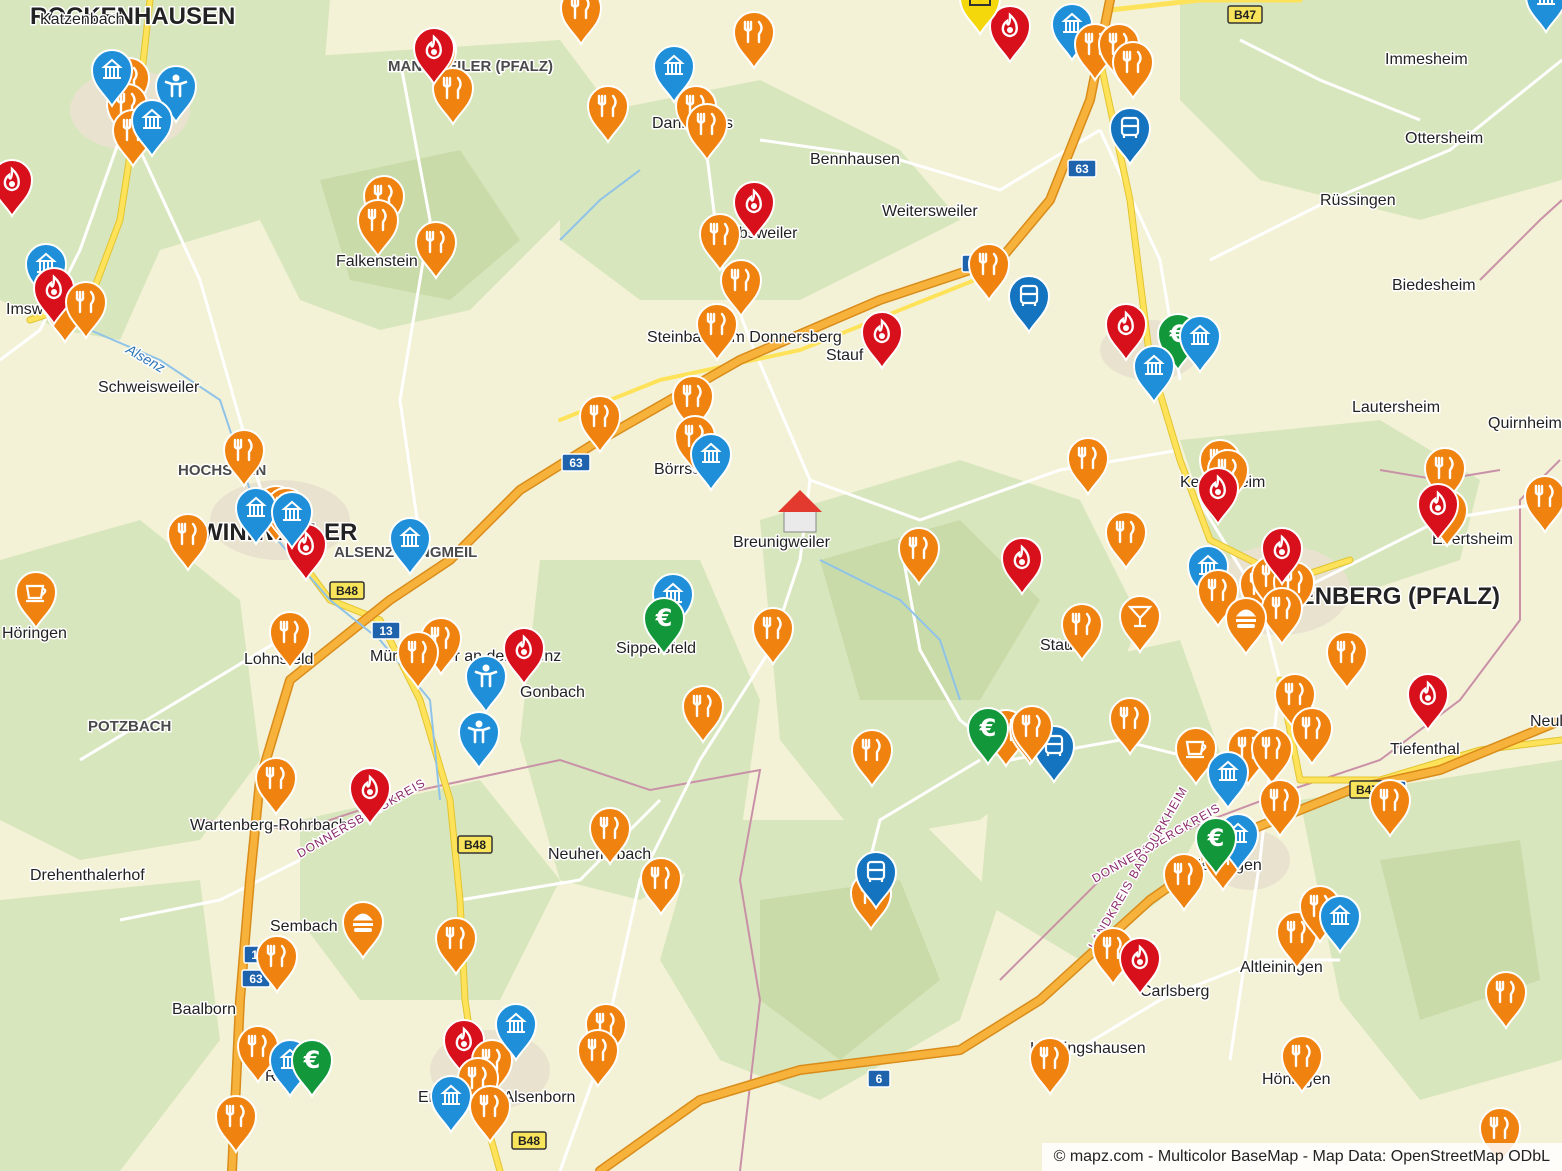 This screenshot has width=1562, height=1171. Describe the element at coordinates (470, 66) in the screenshot. I see `place-label-district: MANNWEILER (PFALZ)` at that location.